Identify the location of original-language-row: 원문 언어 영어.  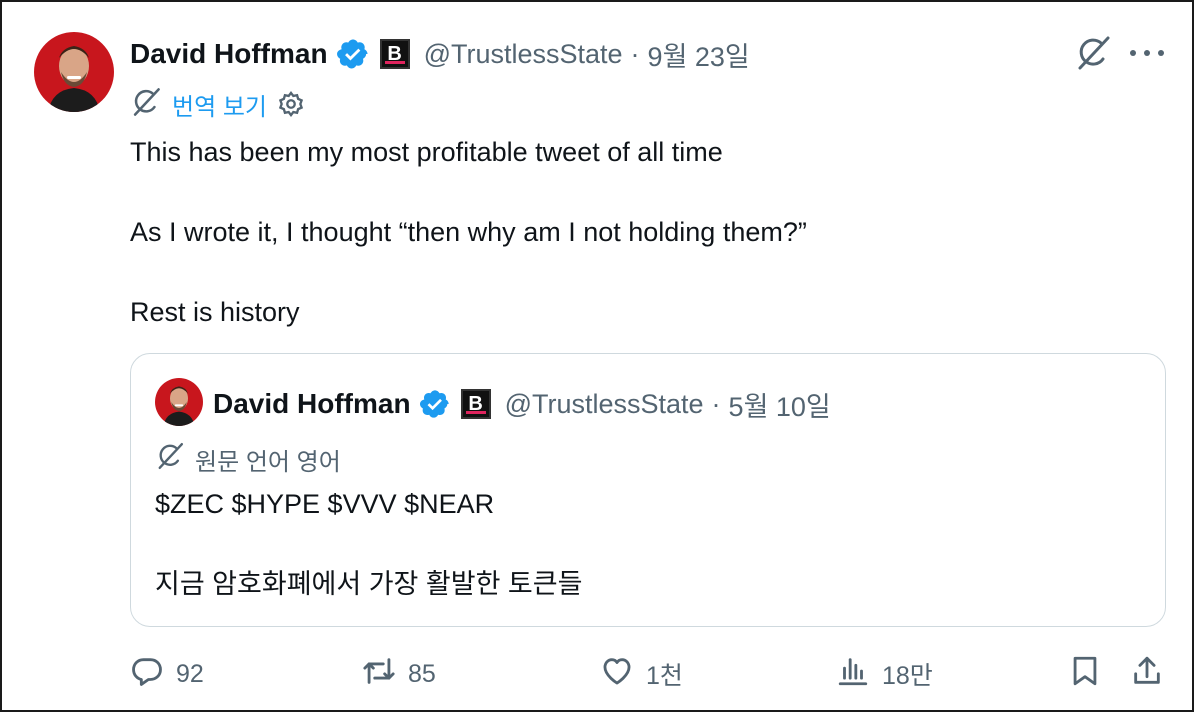
(248, 459).